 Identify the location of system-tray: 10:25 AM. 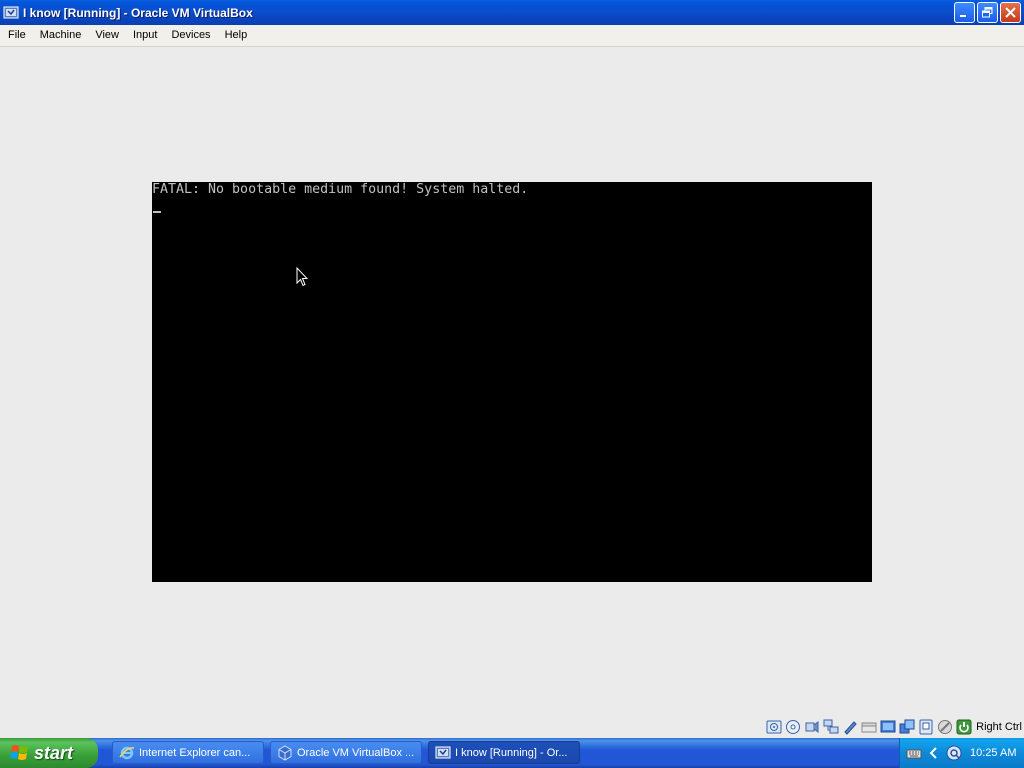
(961, 753).